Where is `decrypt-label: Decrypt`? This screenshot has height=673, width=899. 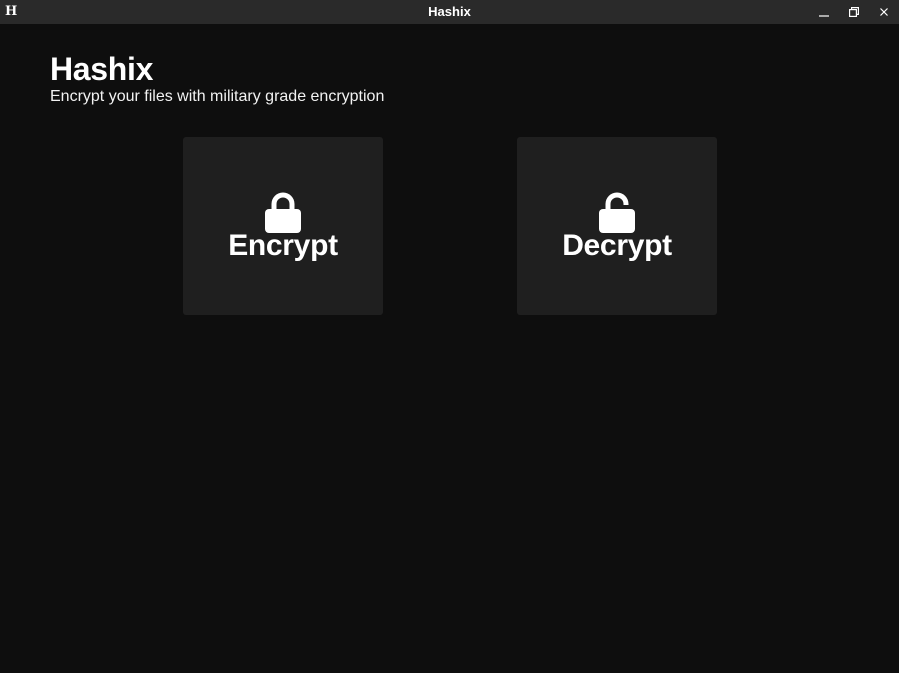
decrypt-label: Decrypt is located at coordinates (617, 245).